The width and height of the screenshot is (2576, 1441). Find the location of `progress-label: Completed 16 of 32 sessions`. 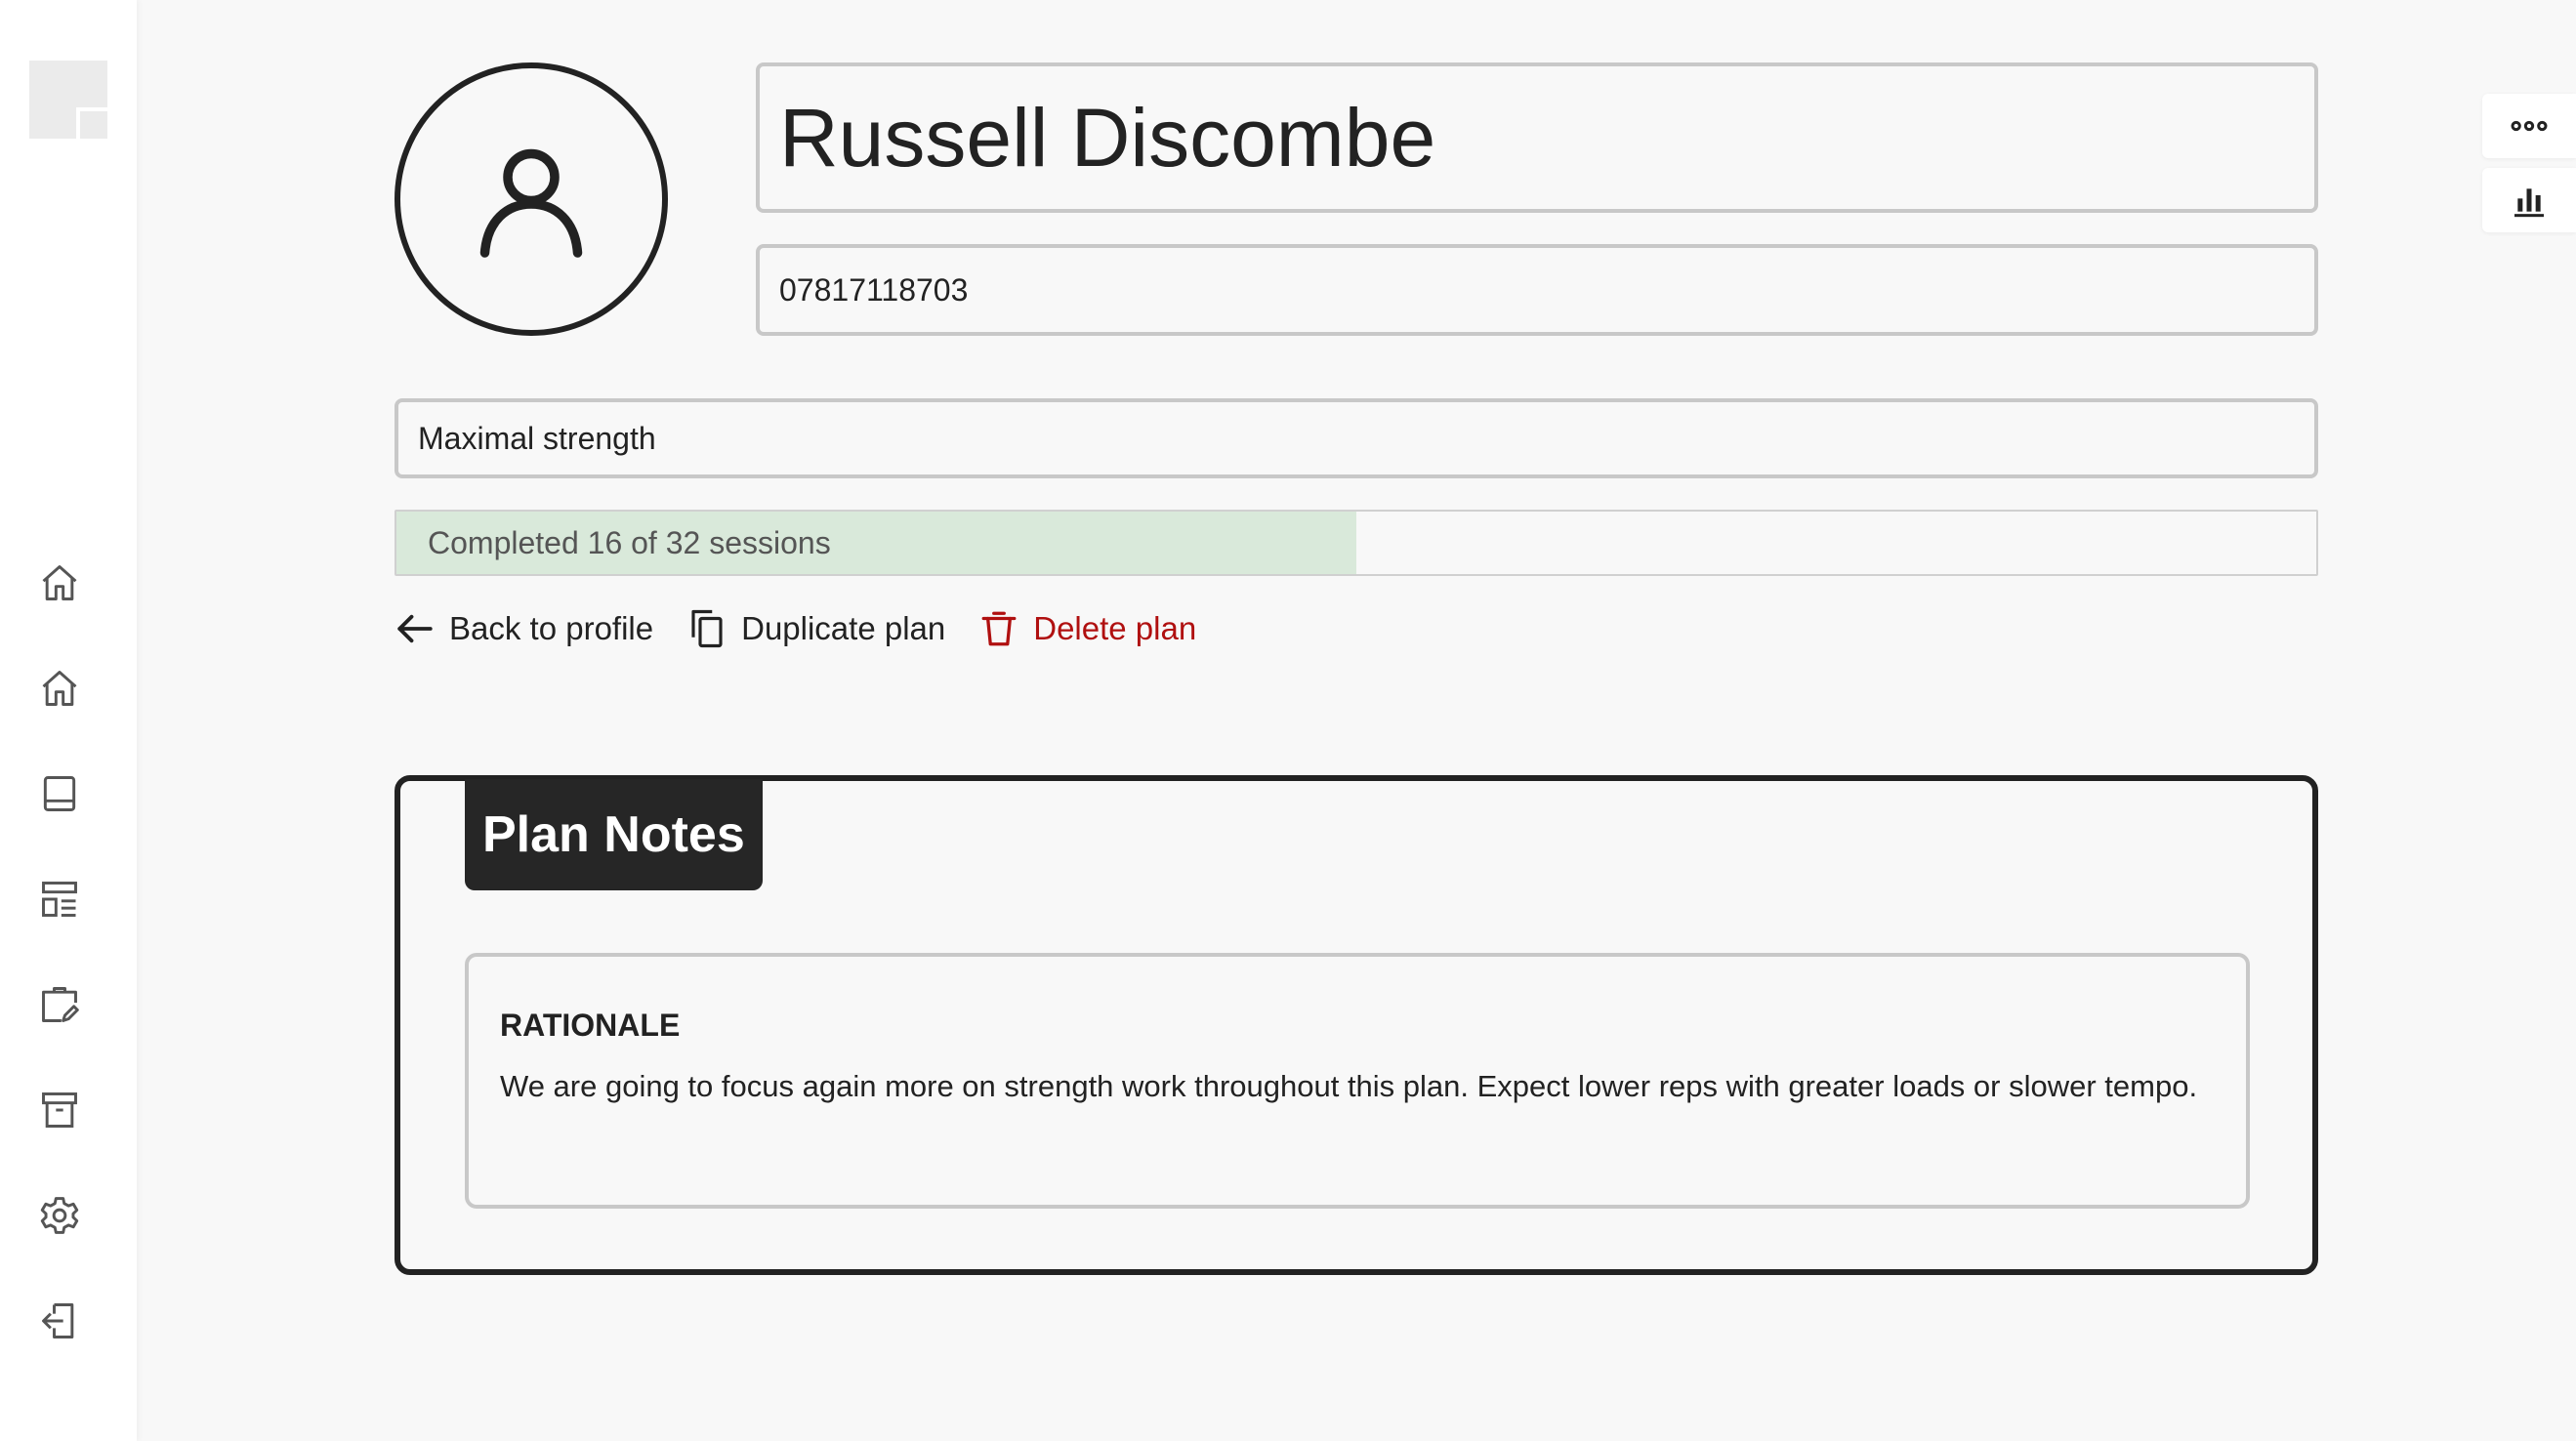

progress-label: Completed 16 of 32 sessions is located at coordinates (629, 542).